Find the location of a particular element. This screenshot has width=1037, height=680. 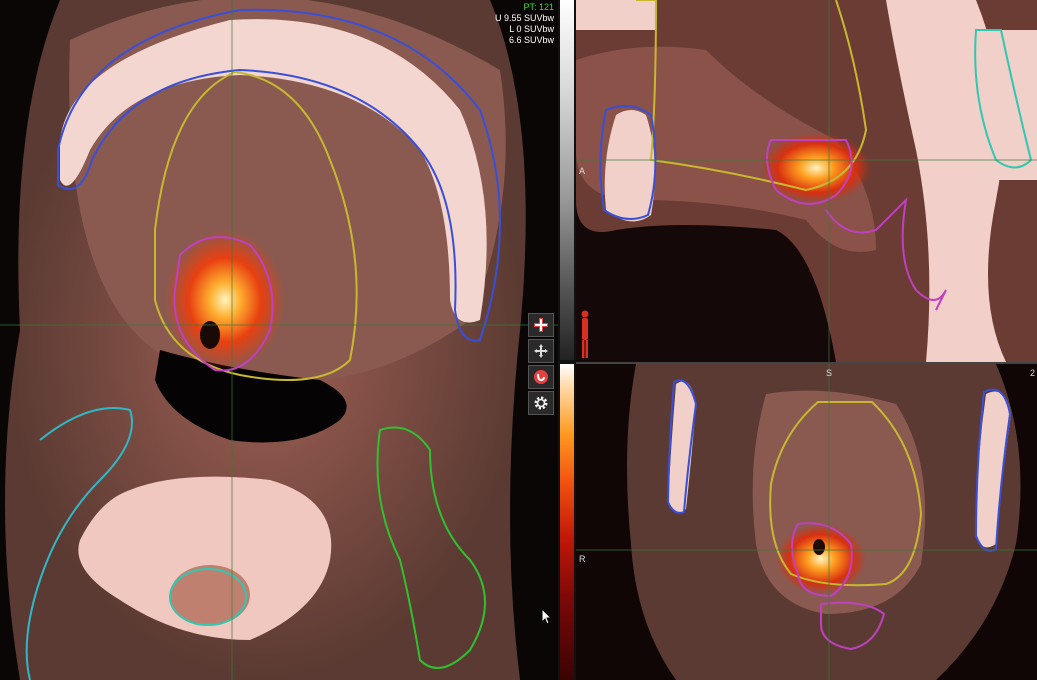

gear-icon is located at coordinates (541, 403).